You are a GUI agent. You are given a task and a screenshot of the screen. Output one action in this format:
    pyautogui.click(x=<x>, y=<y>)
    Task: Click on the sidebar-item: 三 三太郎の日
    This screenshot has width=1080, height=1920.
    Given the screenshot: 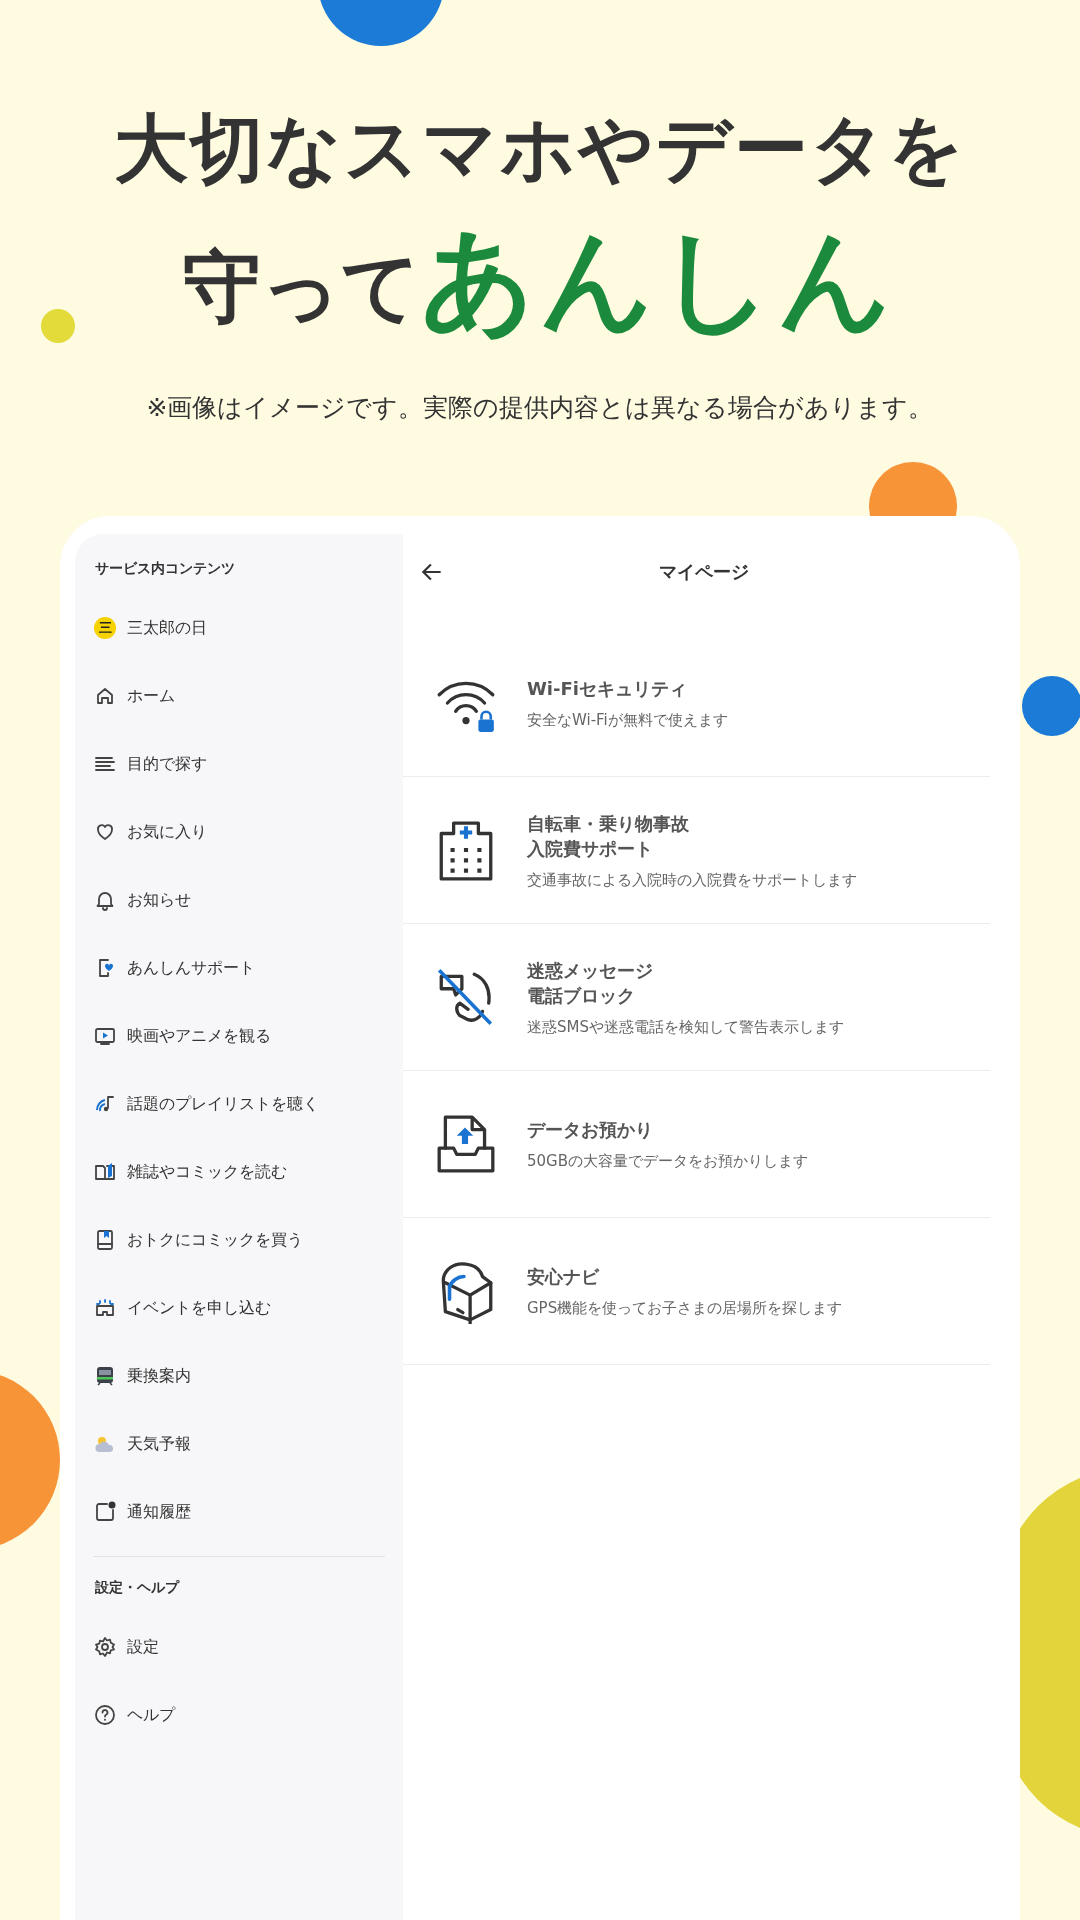 What is the action you would take?
    pyautogui.click(x=239, y=628)
    